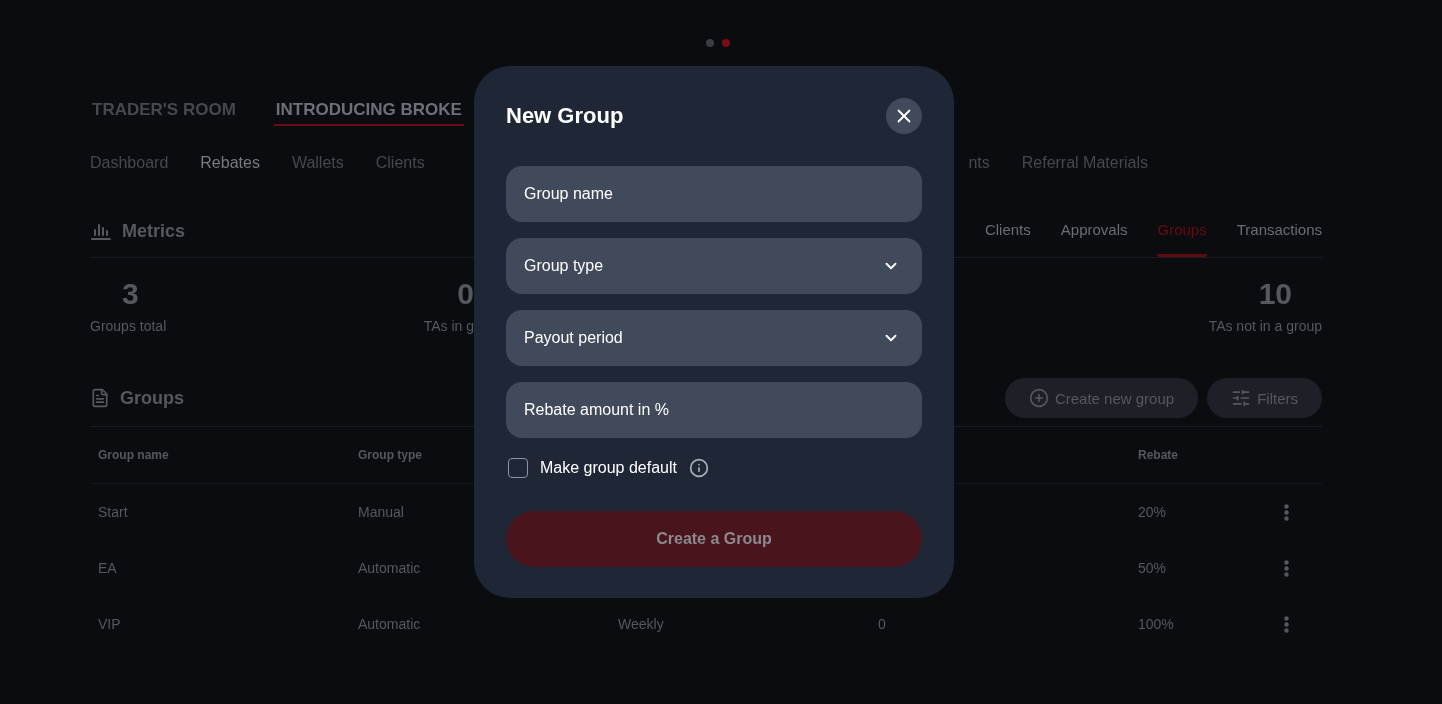 This screenshot has height=704, width=1442. Describe the element at coordinates (390, 455) in the screenshot. I see `column-header: Group type` at that location.